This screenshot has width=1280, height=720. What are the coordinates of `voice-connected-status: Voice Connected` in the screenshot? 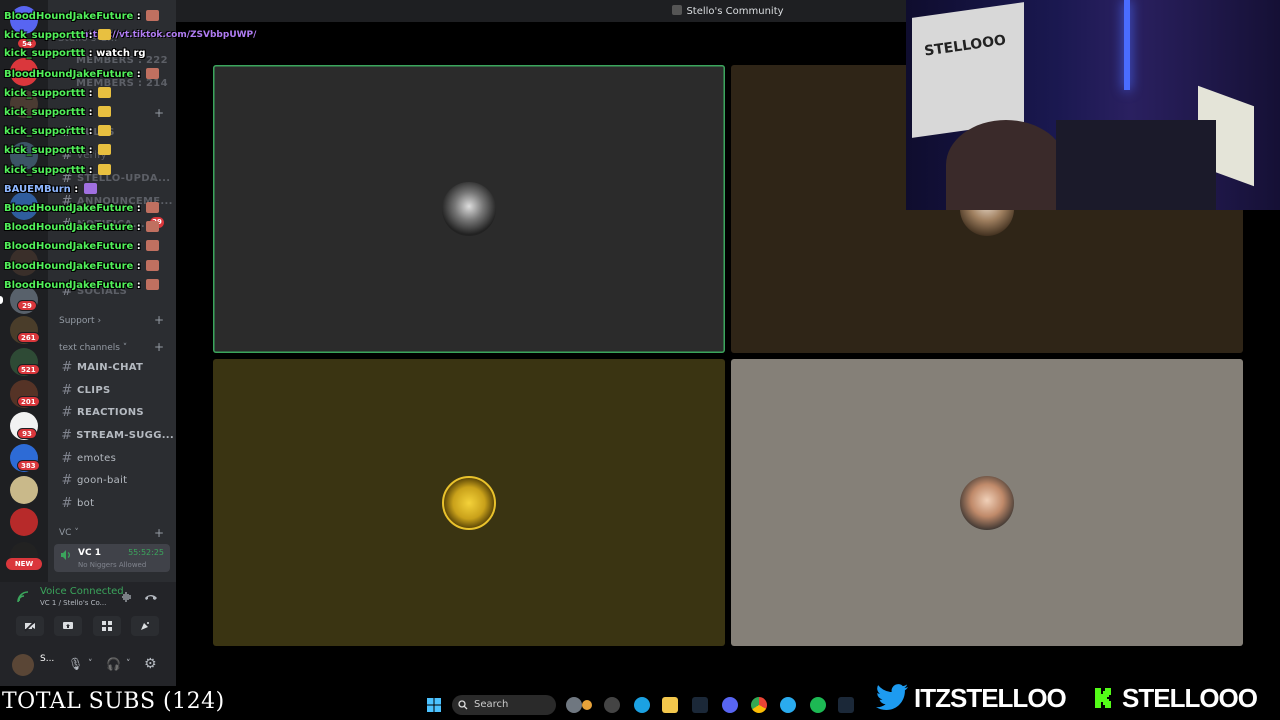 It's located at (82, 591).